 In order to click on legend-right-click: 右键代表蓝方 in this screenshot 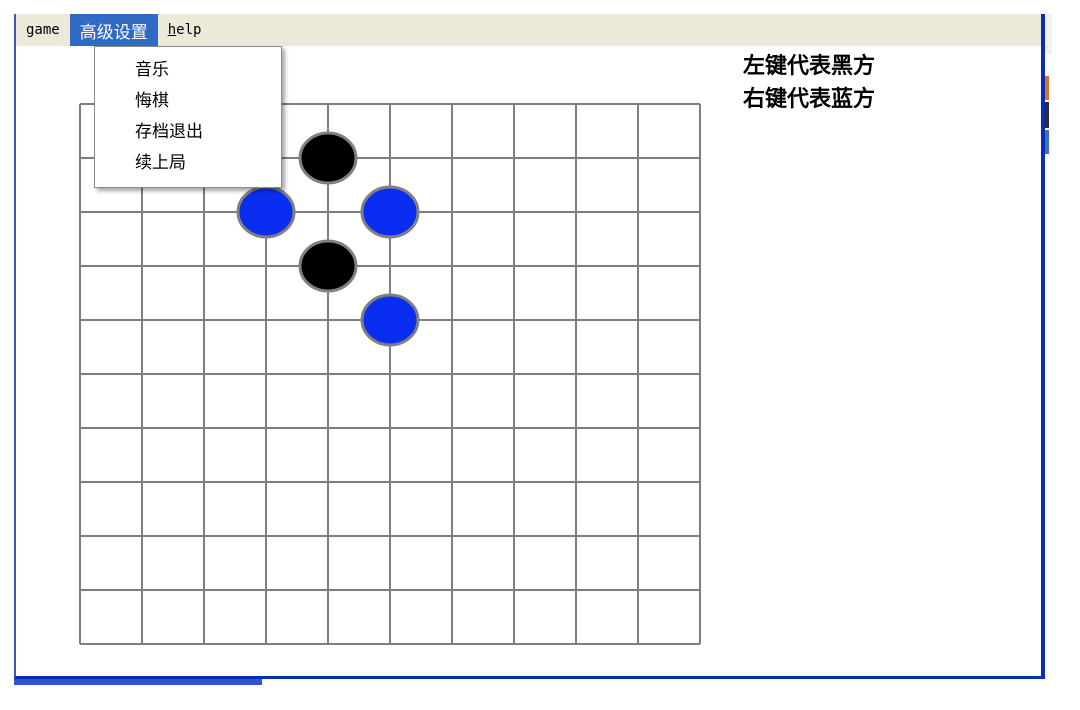, I will do `click(809, 99)`.